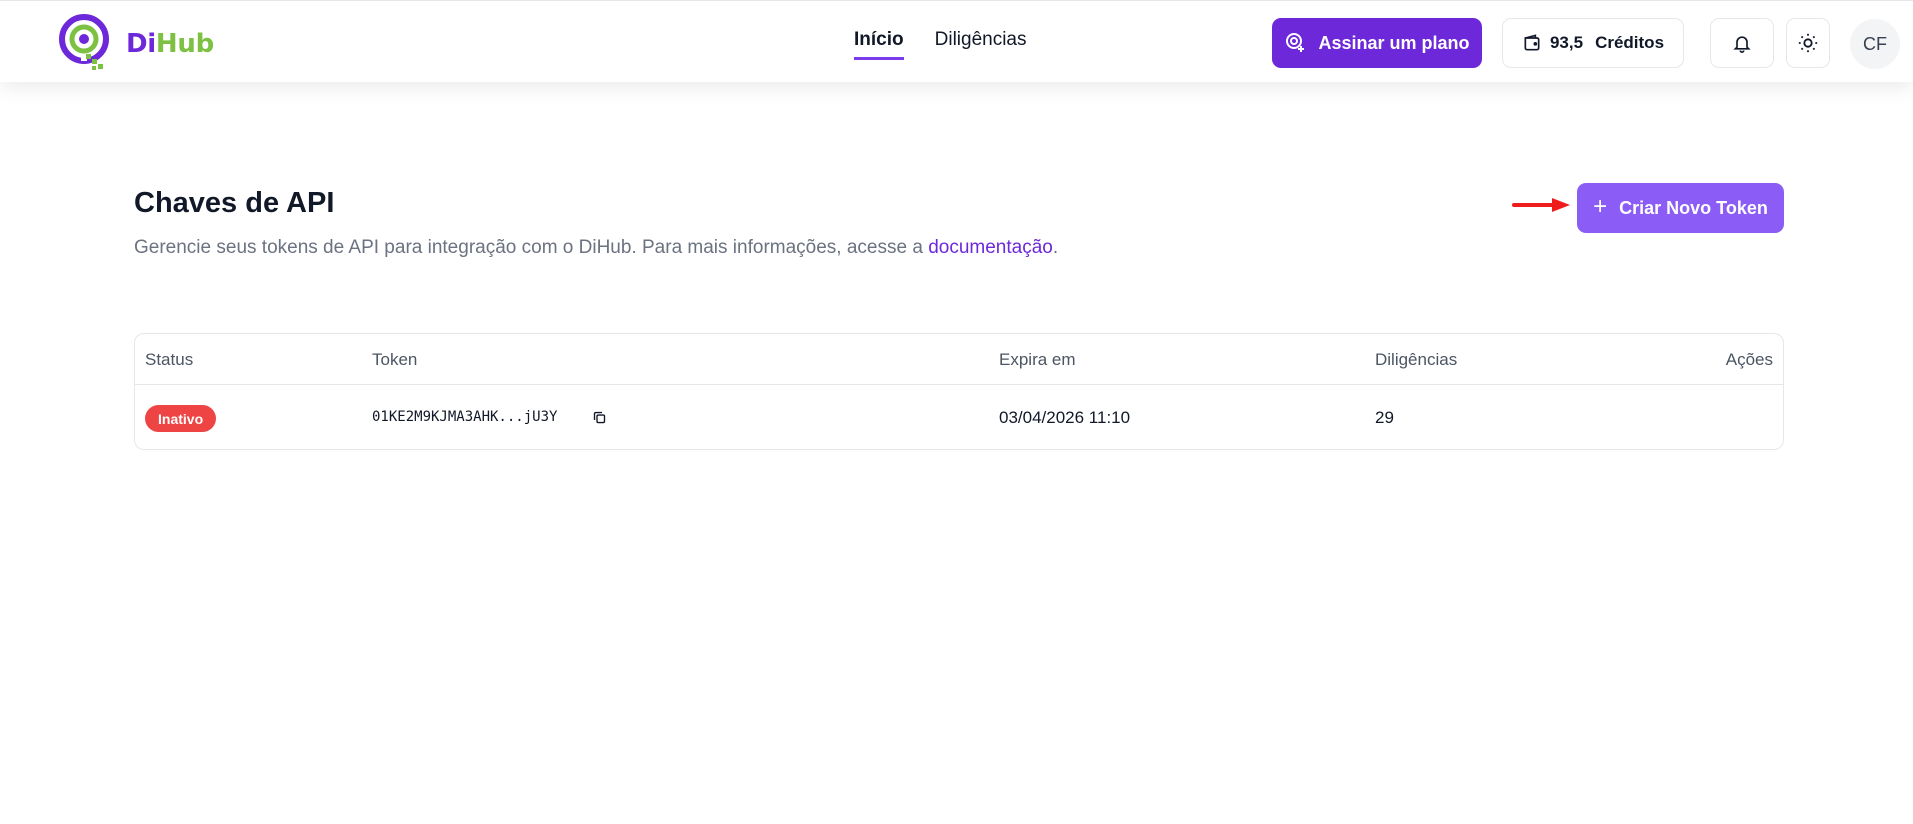 The height and width of the screenshot is (824, 1913). What do you see at coordinates (1532, 42) in the screenshot?
I see `wallet-icon` at bounding box center [1532, 42].